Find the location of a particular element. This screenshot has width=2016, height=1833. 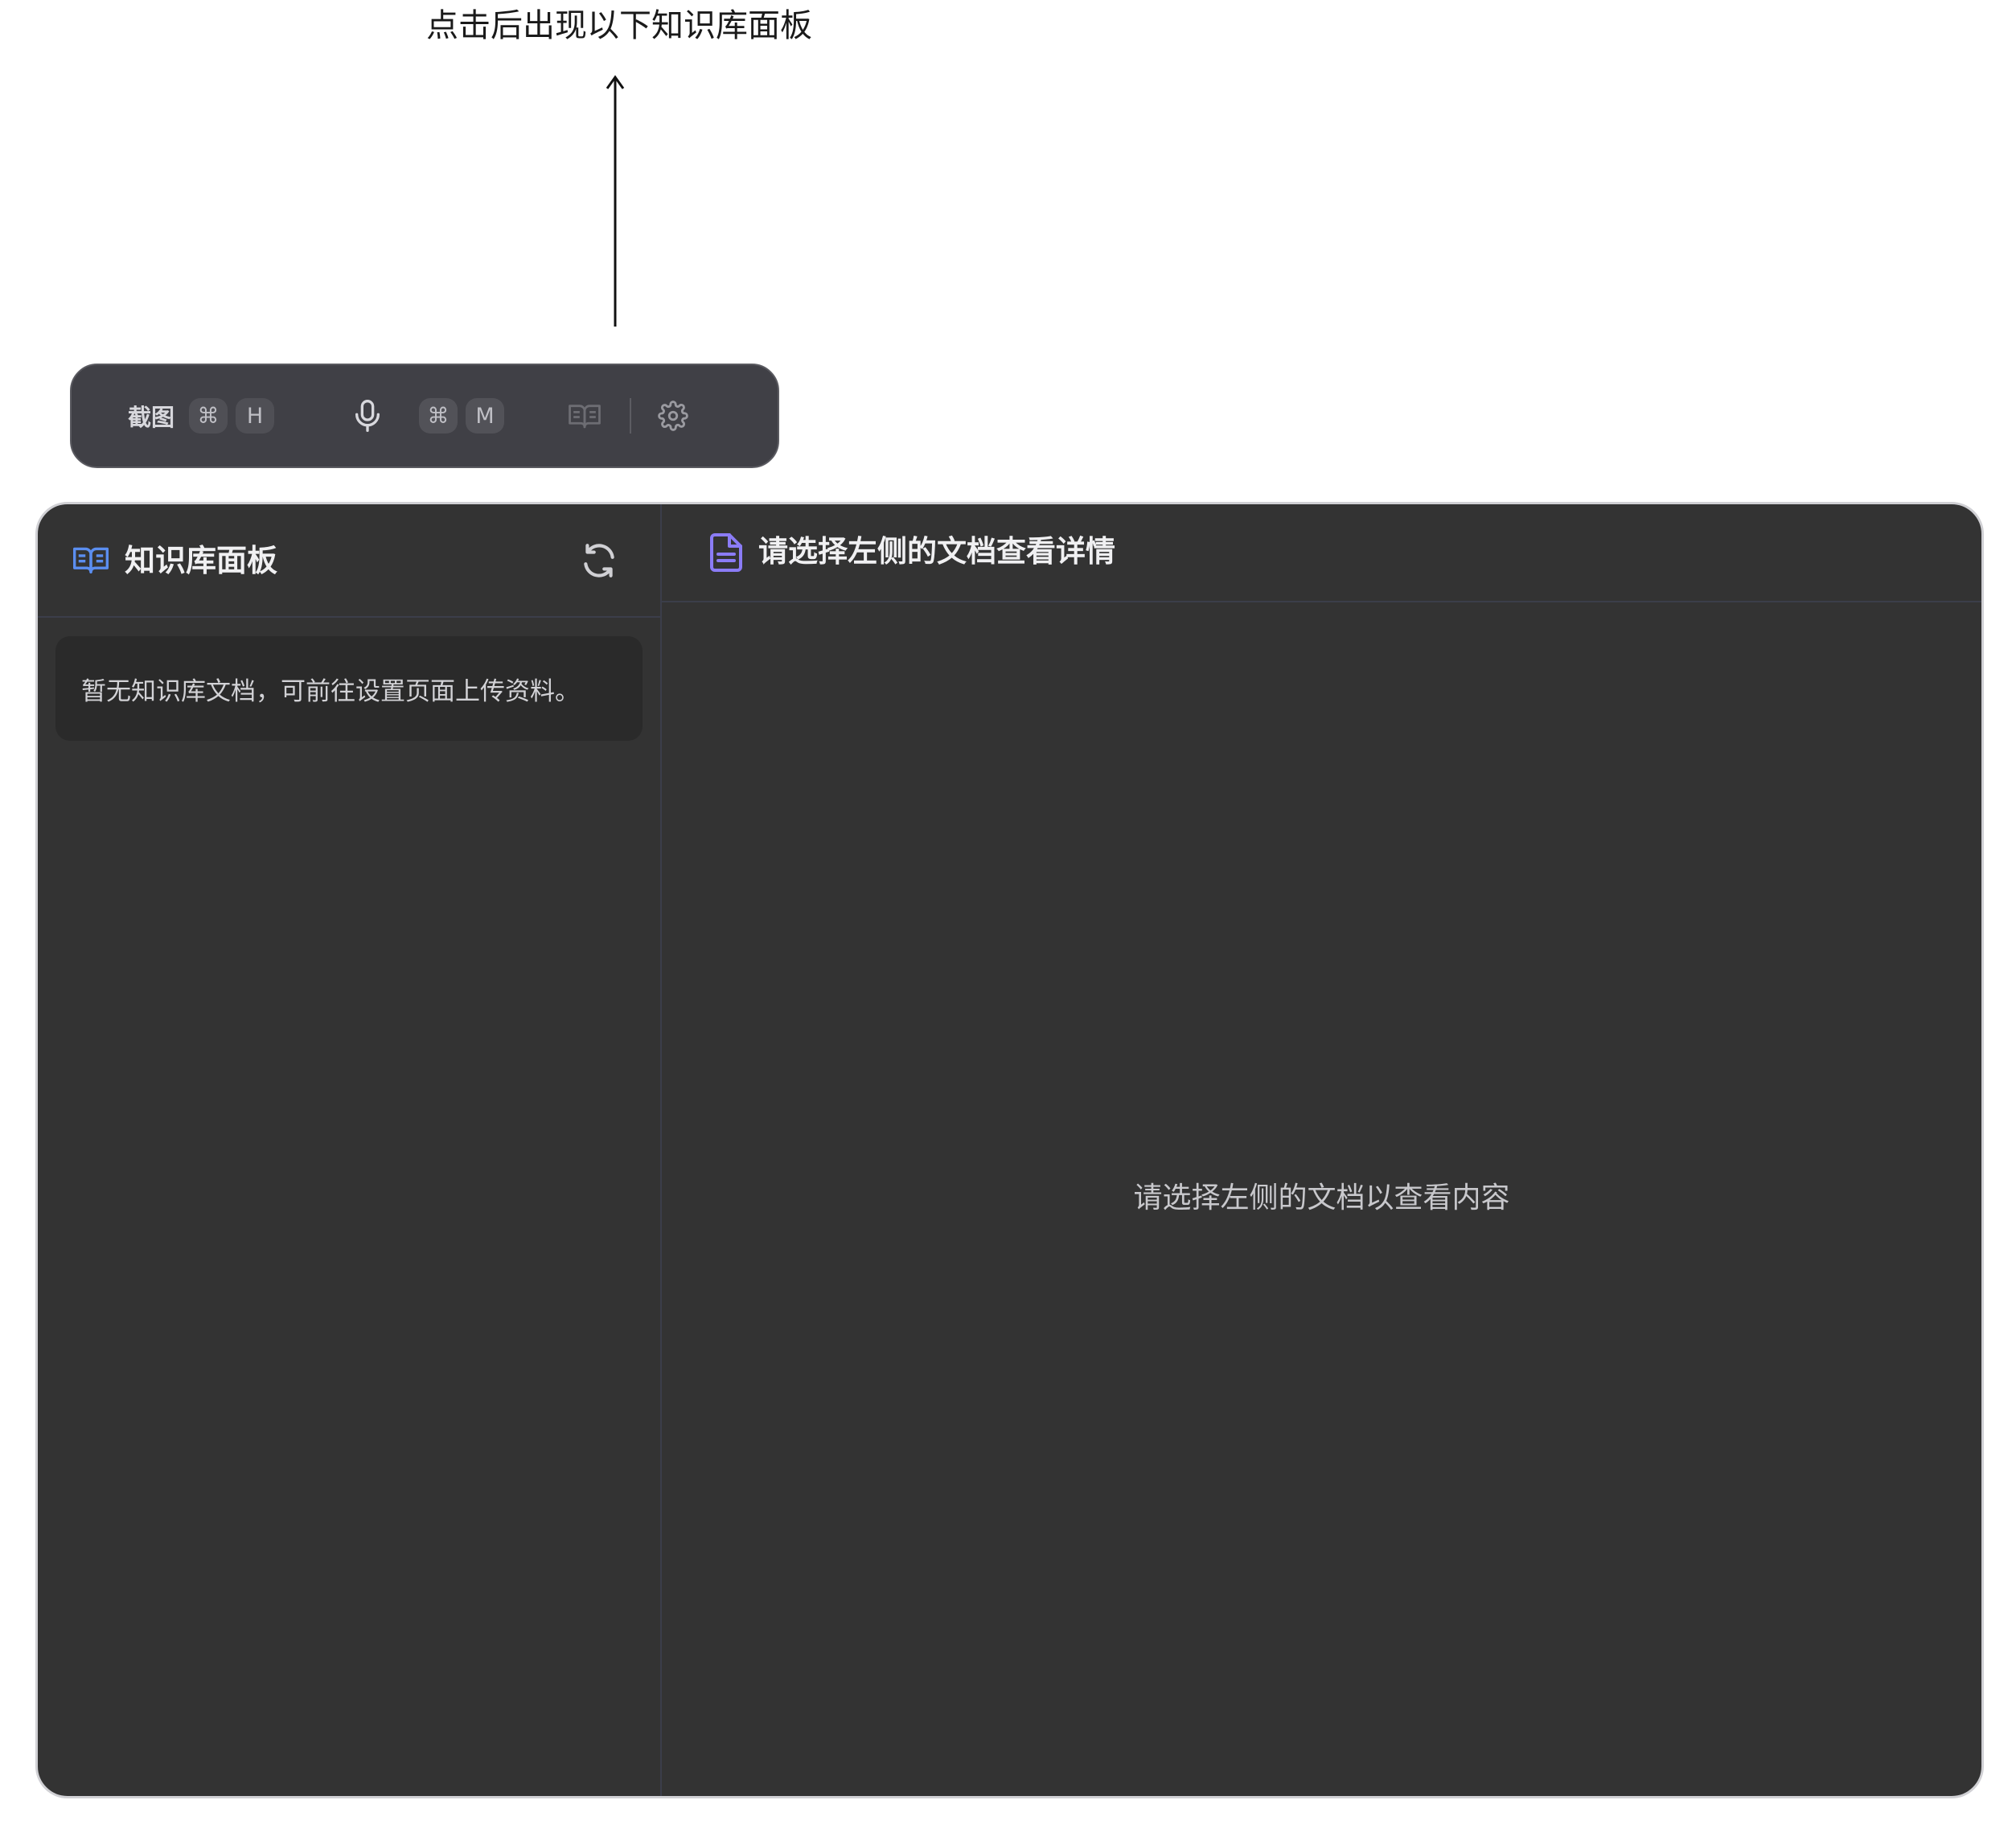

detail-header: 请选择左侧的文档查看详情 is located at coordinates (1321, 553).